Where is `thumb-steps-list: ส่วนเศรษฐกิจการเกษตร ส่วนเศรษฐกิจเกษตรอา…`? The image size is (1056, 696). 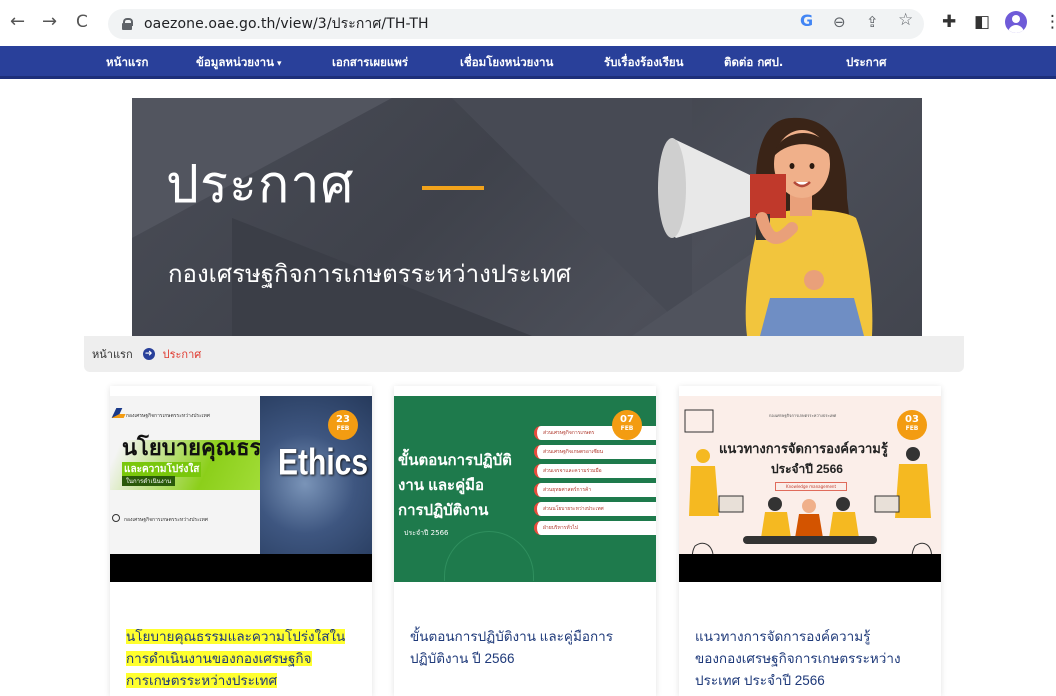
thumb-steps-list: ส่วนเศรษฐกิจการเกษตร ส่วนเศรษฐกิจเกษตรอา… is located at coordinates (595, 483).